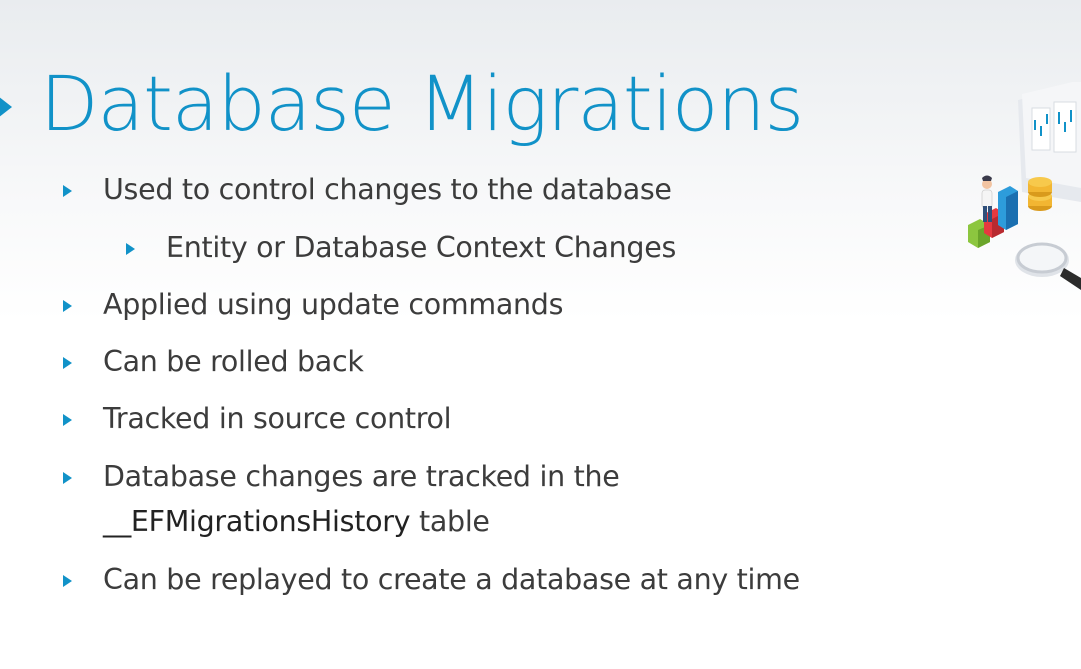 The width and height of the screenshot is (1081, 669). I want to click on data-analytics-illustration, so click(1024, 186).